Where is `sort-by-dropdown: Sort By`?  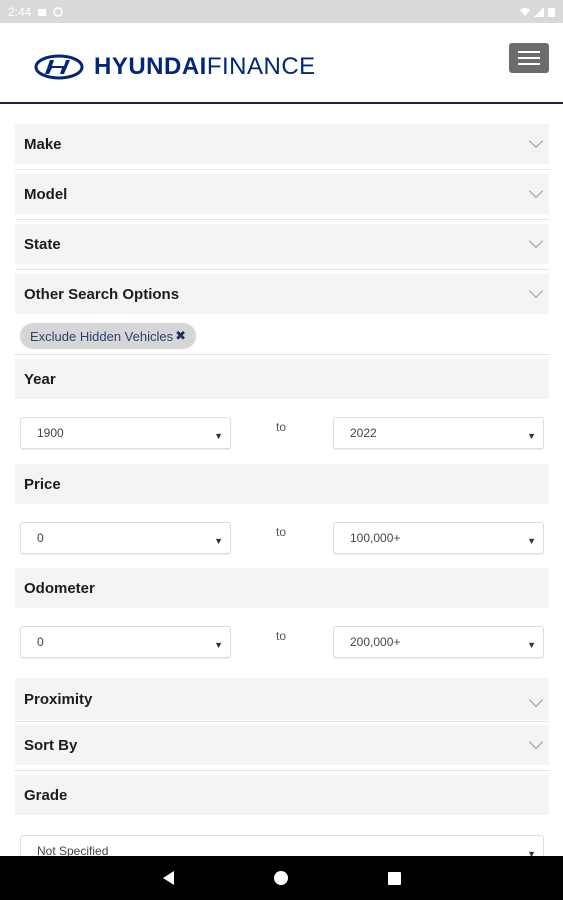 sort-by-dropdown: Sort By is located at coordinates (282, 745).